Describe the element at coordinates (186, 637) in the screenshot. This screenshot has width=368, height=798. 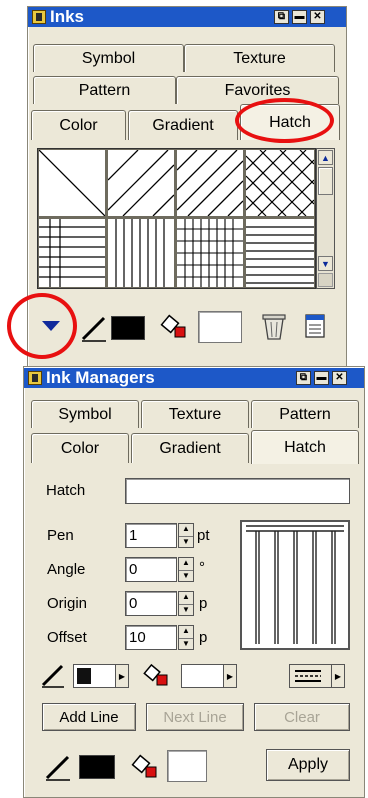
I see `offset-stepper: ▲ ▼` at that location.